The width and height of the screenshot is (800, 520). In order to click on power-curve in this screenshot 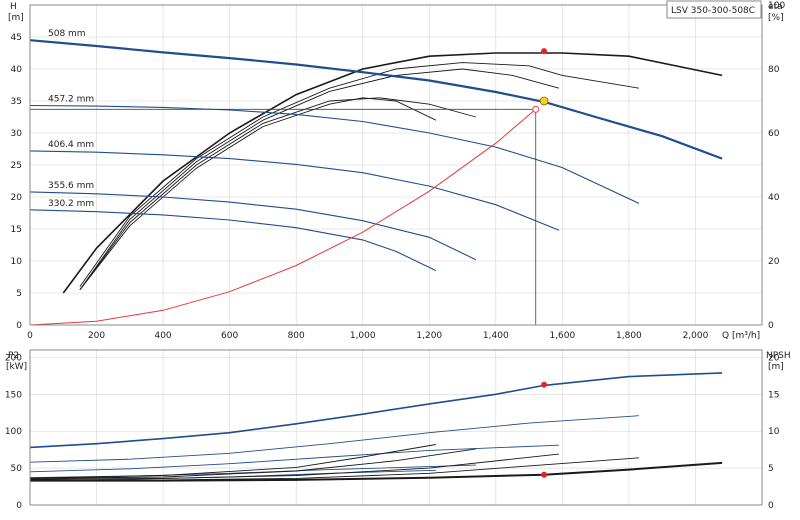, I will do `click(376, 410)`.